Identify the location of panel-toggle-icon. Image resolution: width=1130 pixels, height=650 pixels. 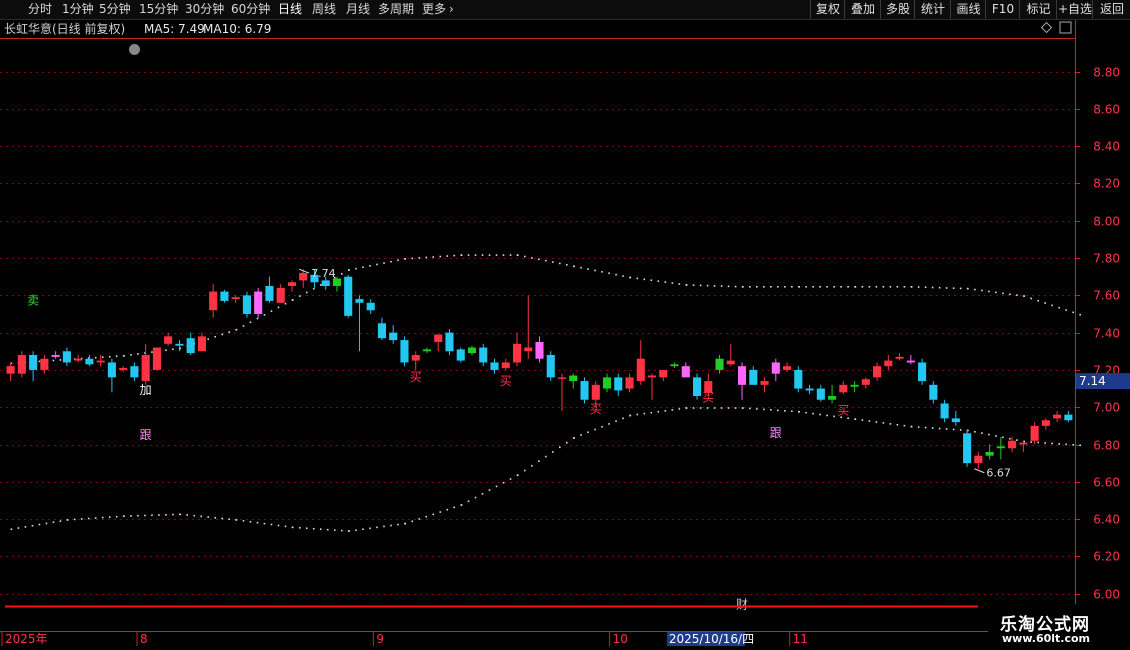
(1065, 27).